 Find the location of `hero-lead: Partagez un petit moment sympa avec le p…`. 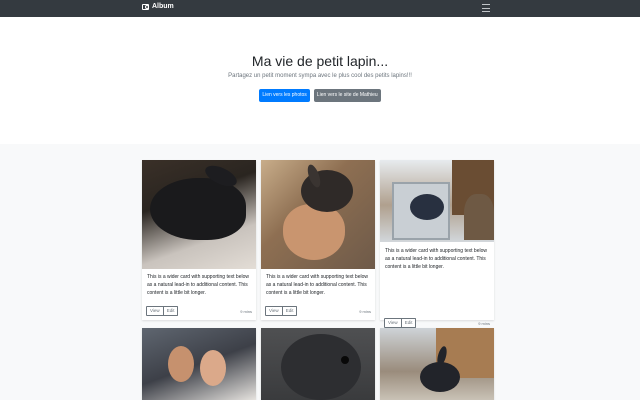

hero-lead: Partagez un petit moment sympa avec le p… is located at coordinates (320, 76).